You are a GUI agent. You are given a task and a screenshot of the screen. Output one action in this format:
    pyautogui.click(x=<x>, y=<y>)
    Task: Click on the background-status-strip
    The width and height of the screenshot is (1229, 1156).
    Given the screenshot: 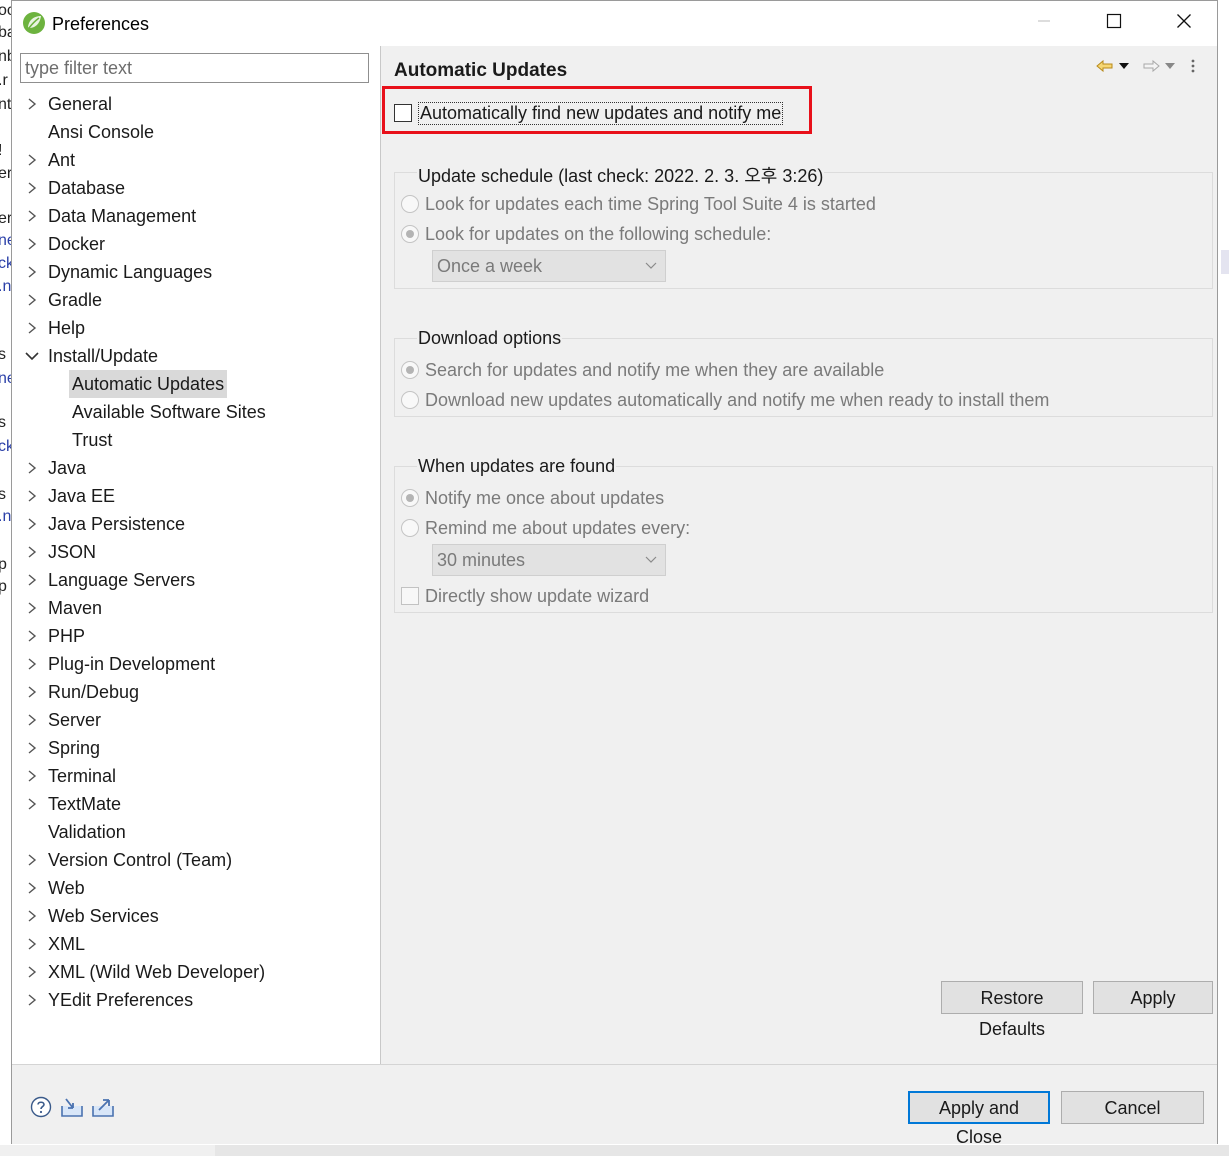 What is the action you would take?
    pyautogui.click(x=614, y=1150)
    